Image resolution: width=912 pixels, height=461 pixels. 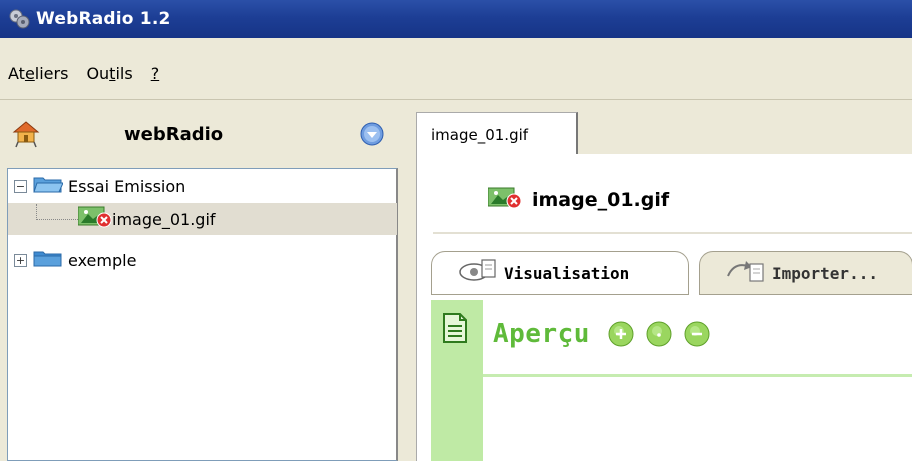 What do you see at coordinates (567, 273) in the screenshot?
I see `tab-label: Visualisation` at bounding box center [567, 273].